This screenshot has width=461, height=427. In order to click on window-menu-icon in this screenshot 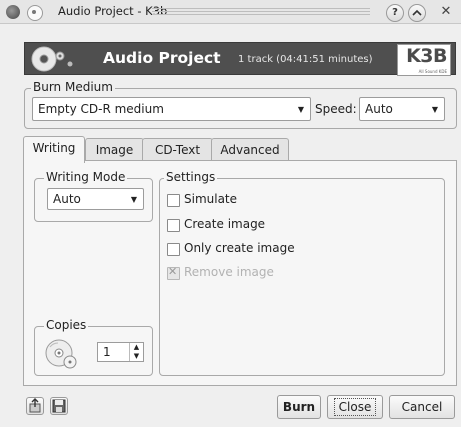, I will do `click(13, 12)`.